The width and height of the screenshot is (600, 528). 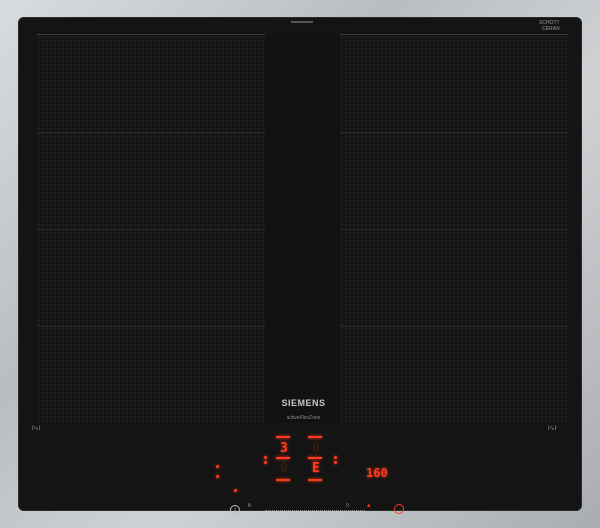 What do you see at coordinates (36, 428) in the screenshot?
I see `left-zone-combine-button: I∿I` at bounding box center [36, 428].